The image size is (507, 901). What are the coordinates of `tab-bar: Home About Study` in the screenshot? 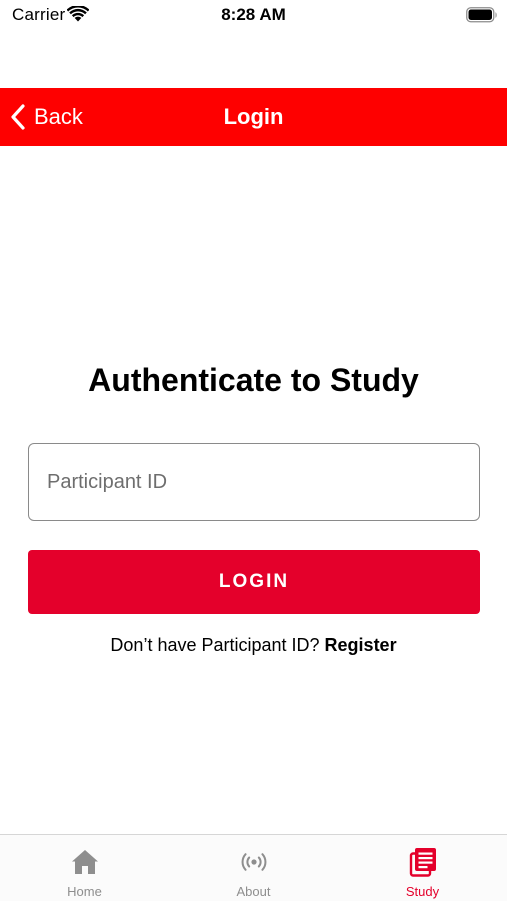 It's located at (253, 867).